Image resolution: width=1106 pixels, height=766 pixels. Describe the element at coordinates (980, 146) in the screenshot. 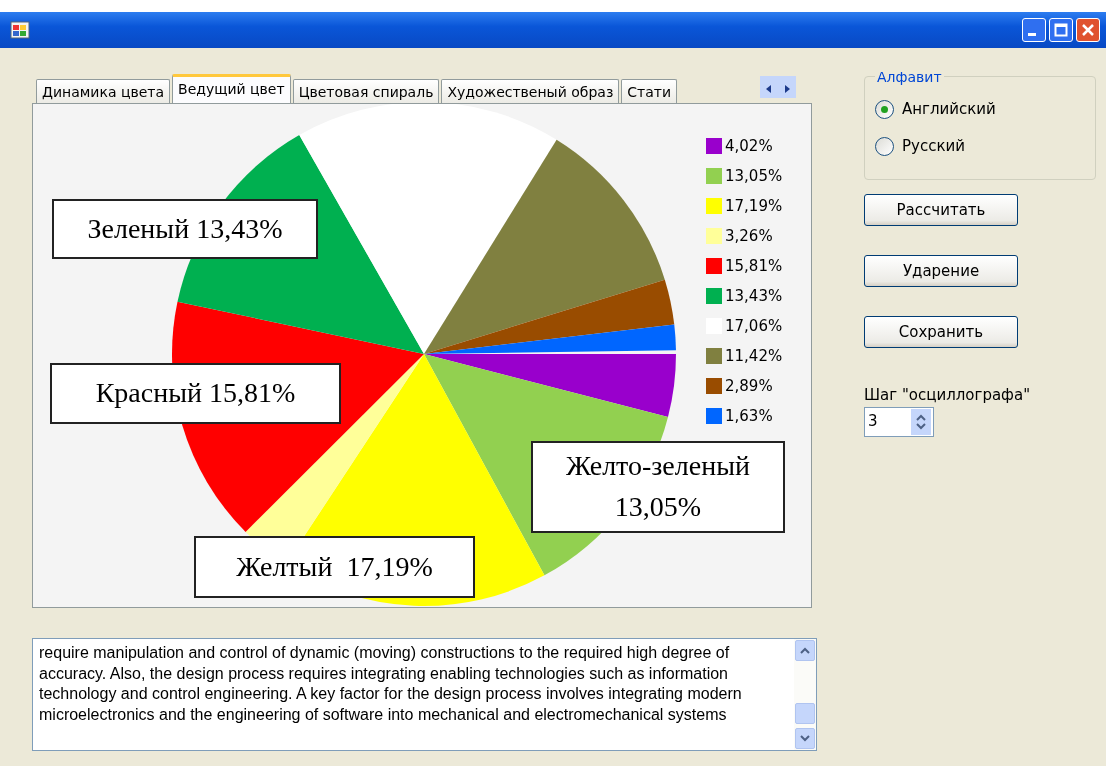

I see `radio-option: Русский` at that location.